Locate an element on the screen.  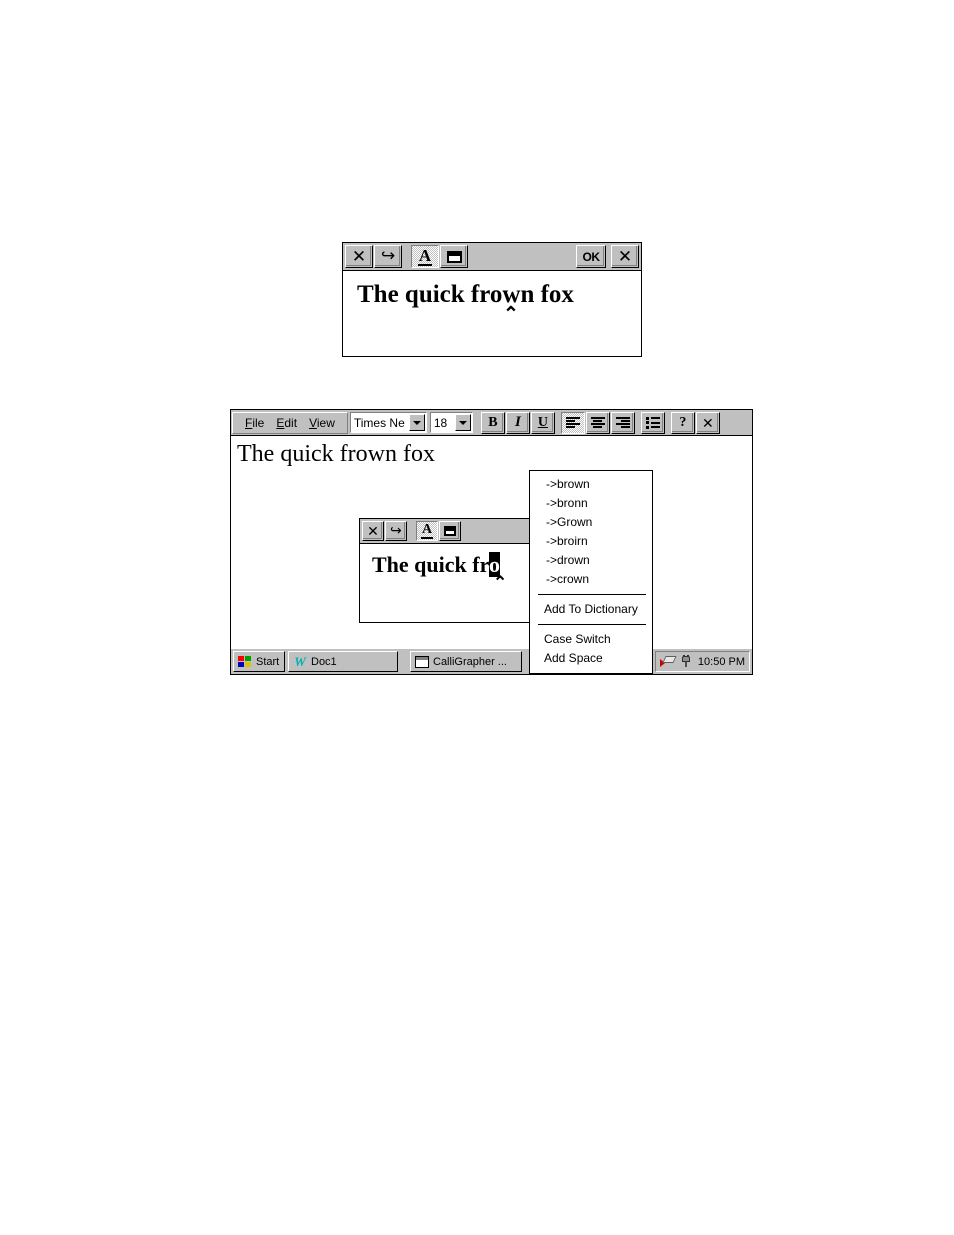
calligrapher-icon is located at coordinates (422, 661).